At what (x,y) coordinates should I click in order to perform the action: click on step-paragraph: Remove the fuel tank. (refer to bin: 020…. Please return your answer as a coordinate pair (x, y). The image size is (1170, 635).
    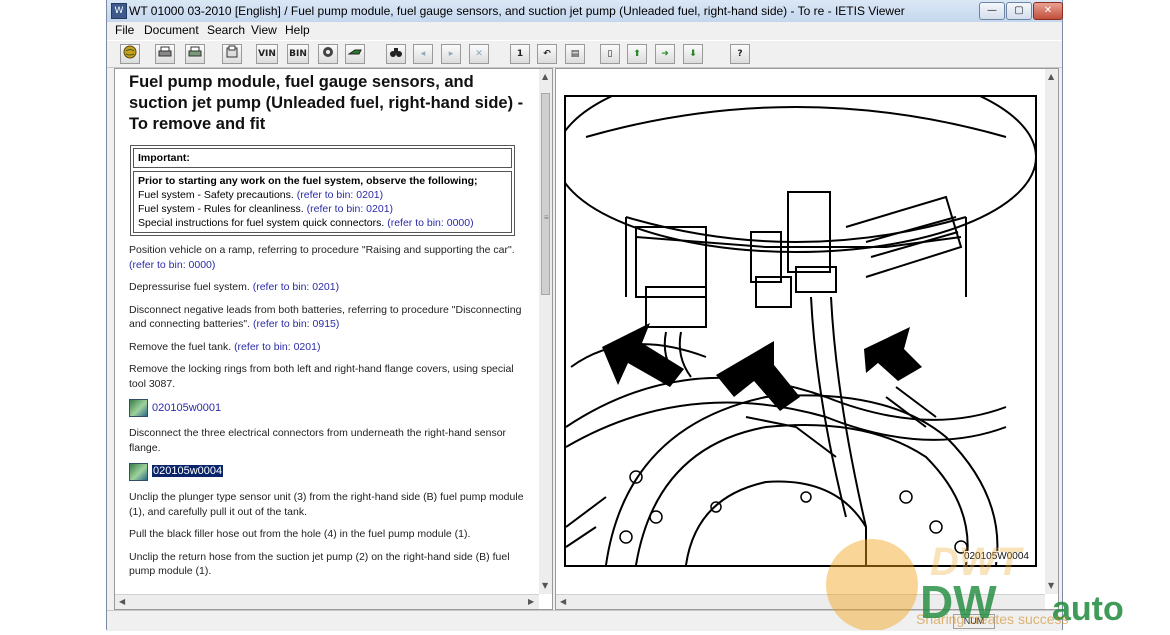
    Looking at the image, I should click on (329, 347).